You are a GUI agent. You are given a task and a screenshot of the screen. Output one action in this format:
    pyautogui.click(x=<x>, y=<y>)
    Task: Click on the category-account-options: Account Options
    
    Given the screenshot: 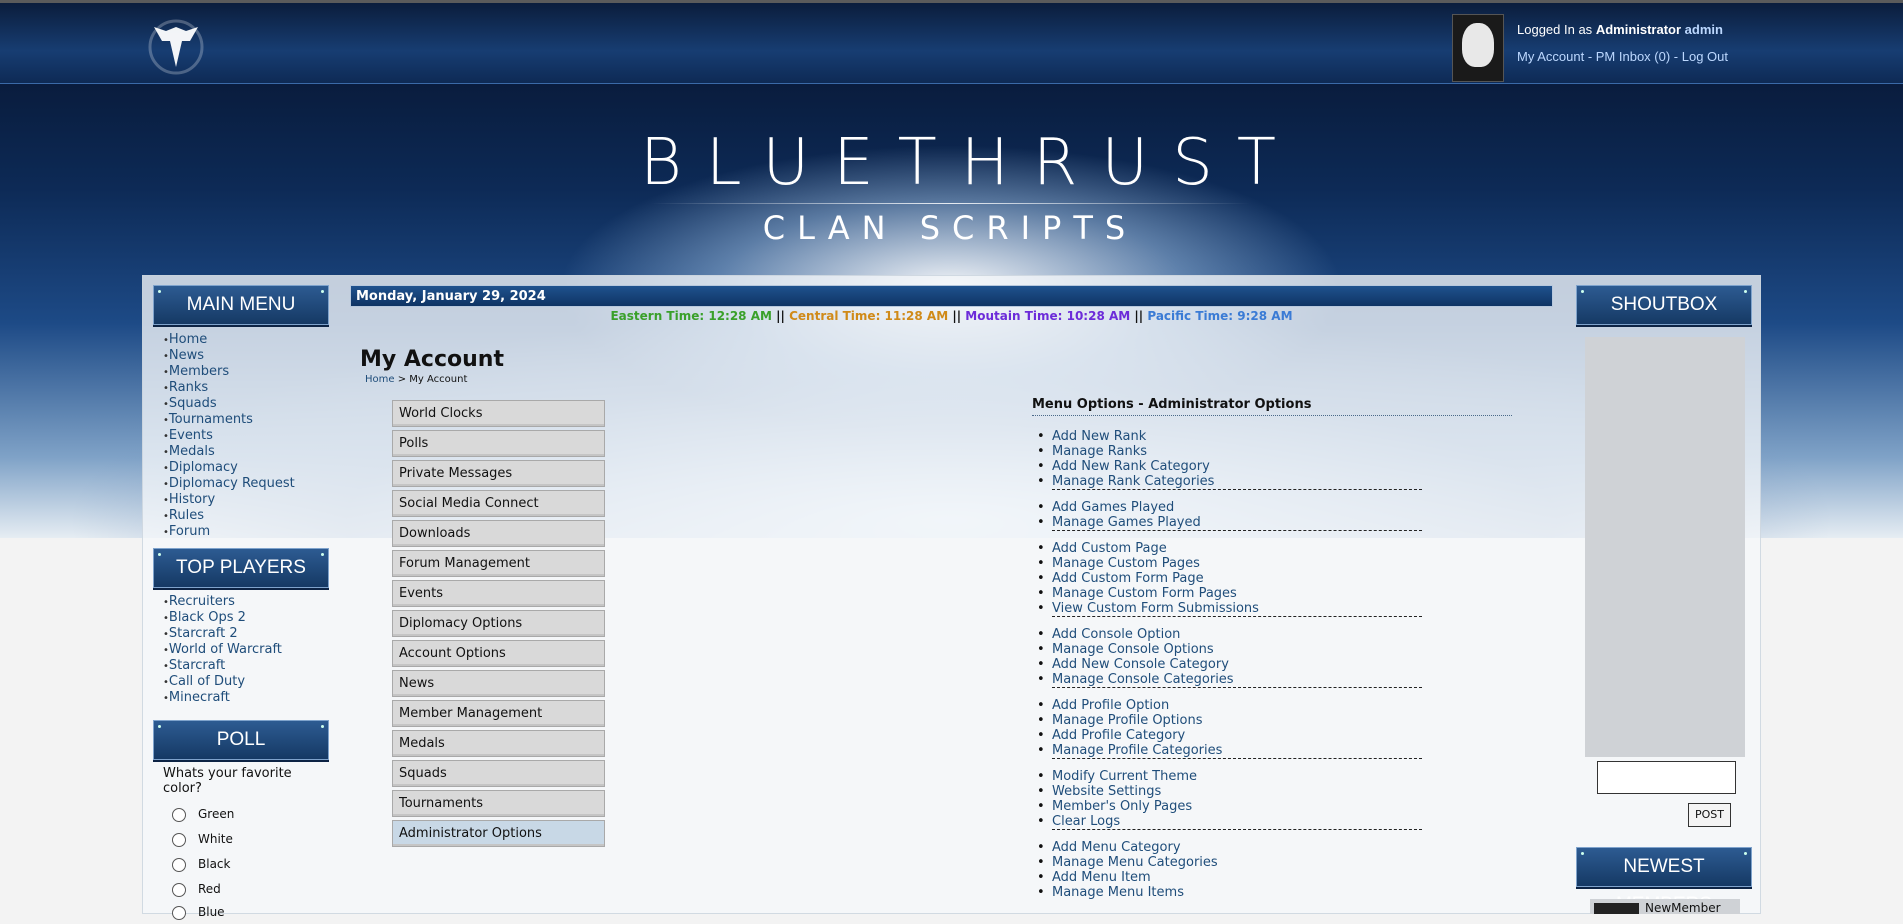 What is the action you would take?
    pyautogui.click(x=498, y=653)
    